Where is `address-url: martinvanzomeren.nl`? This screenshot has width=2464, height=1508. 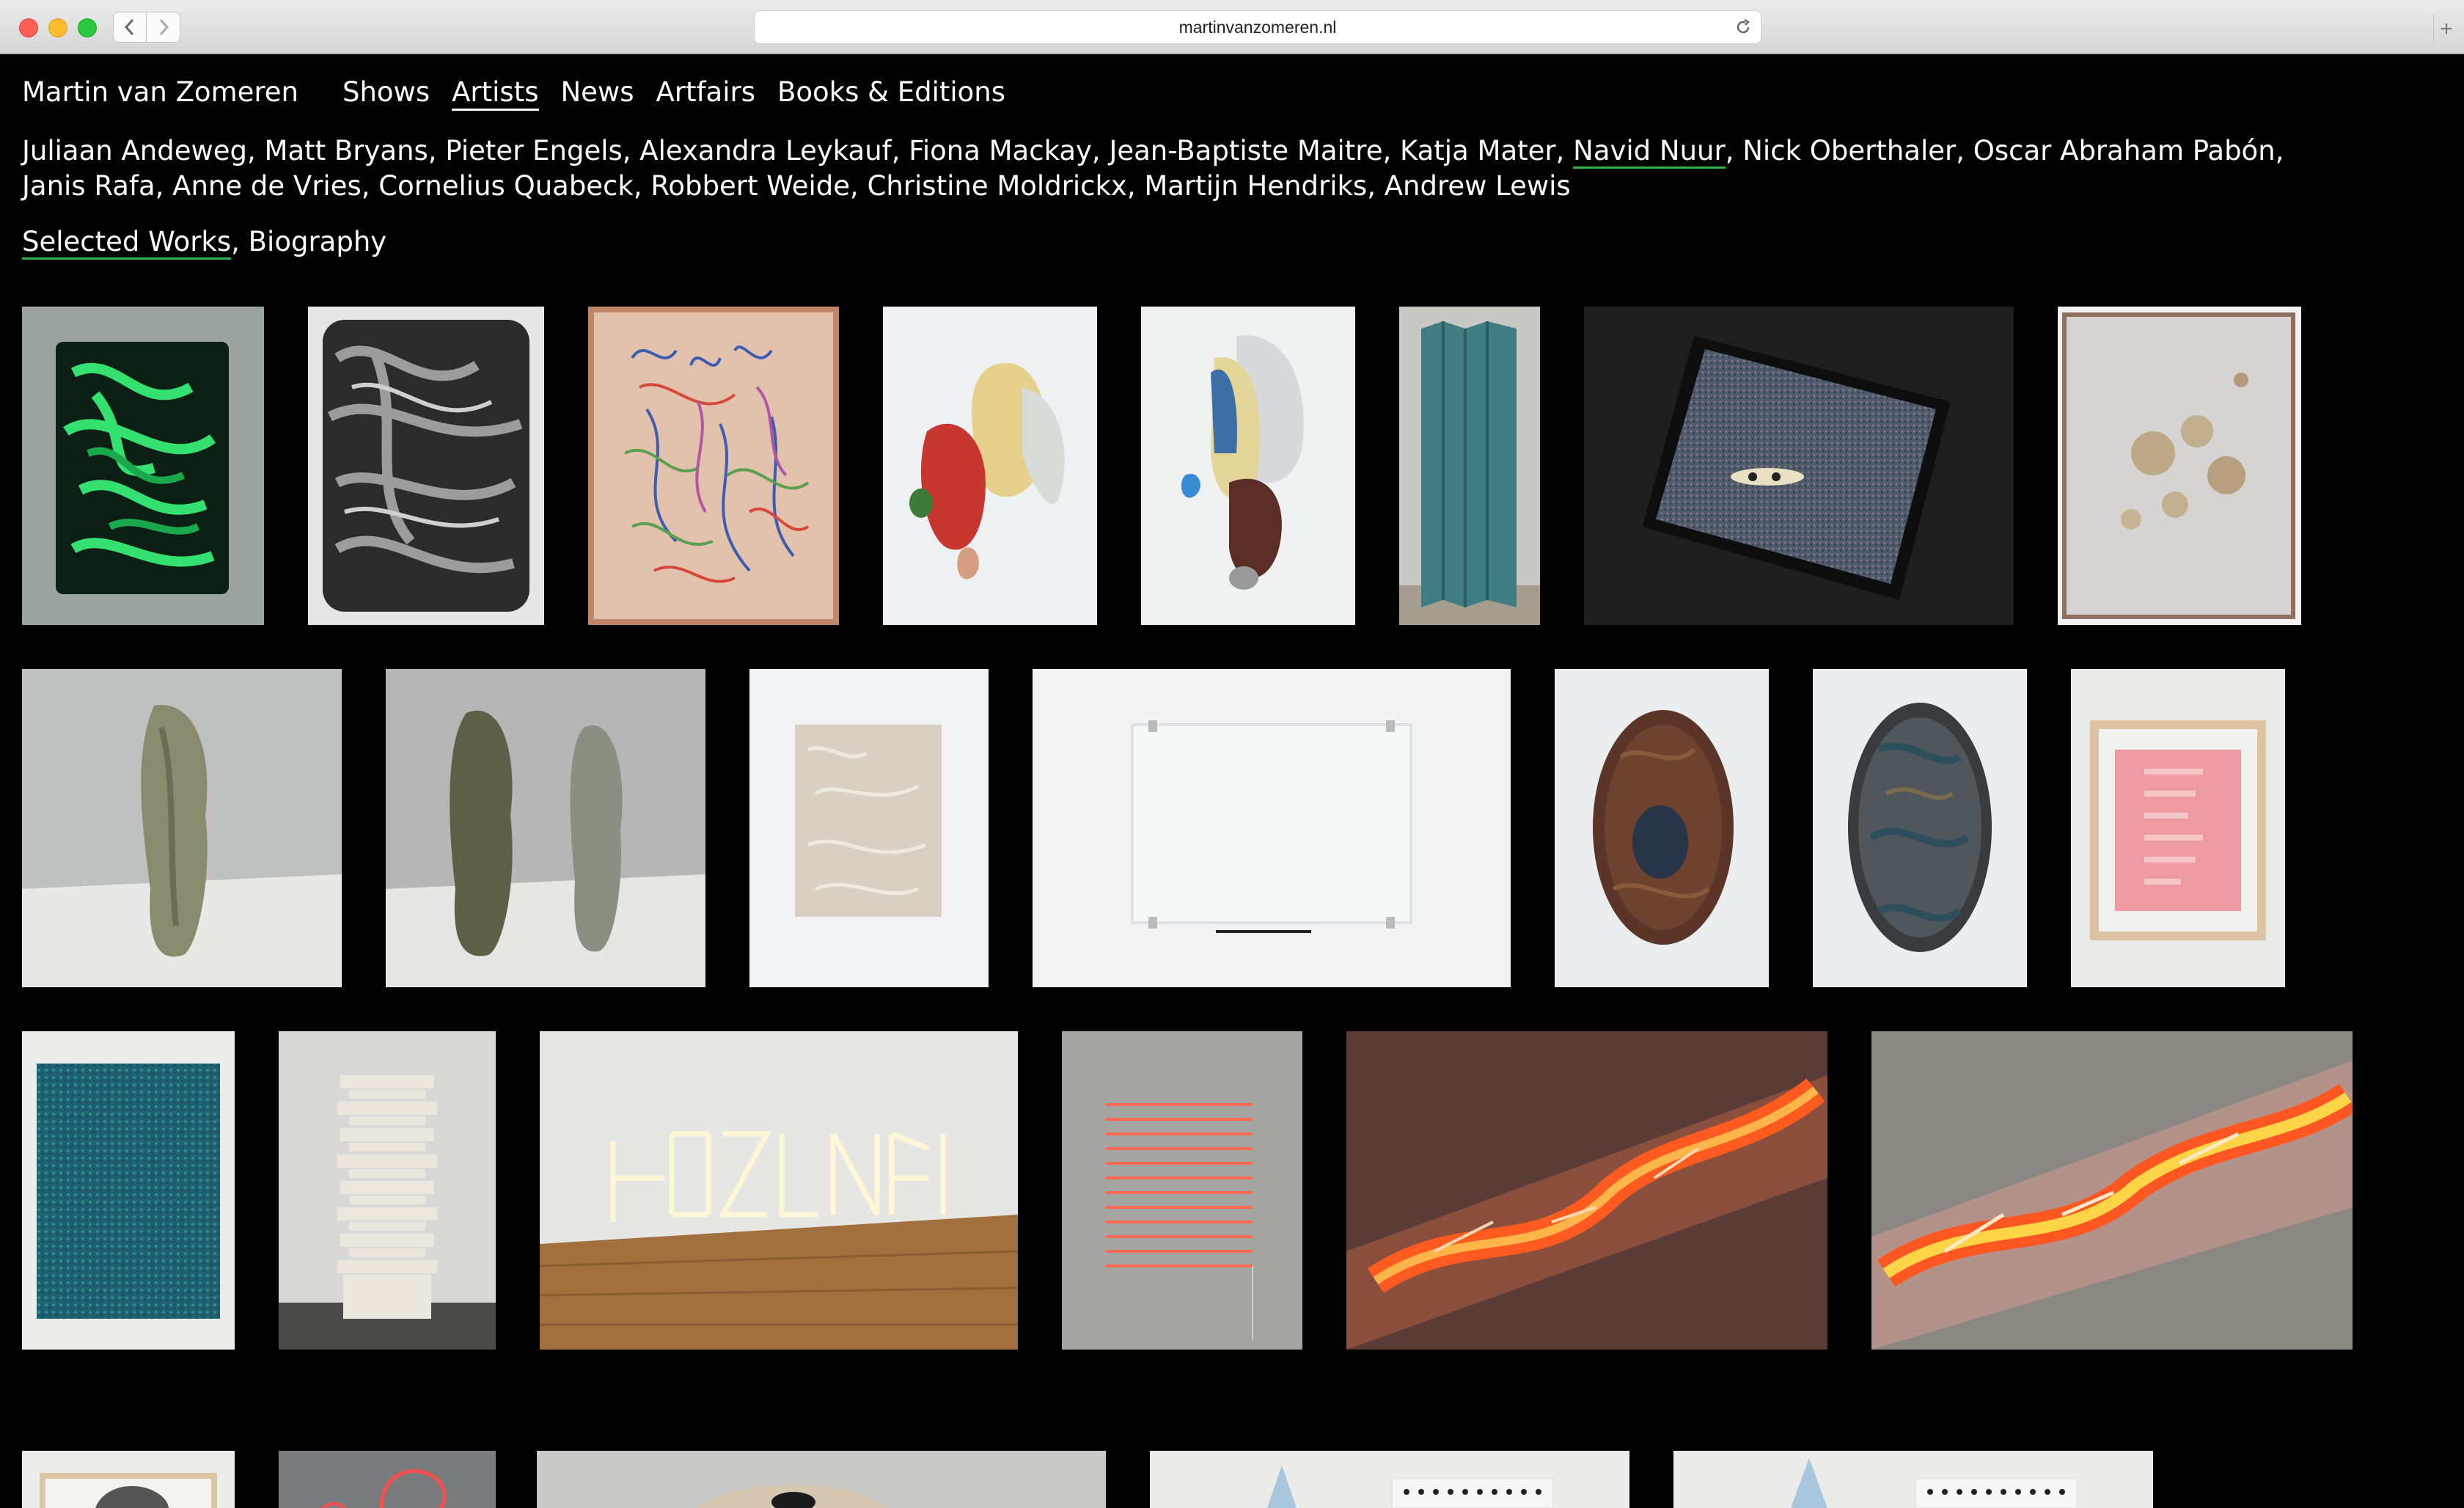 address-url: martinvanzomeren.nl is located at coordinates (1257, 27).